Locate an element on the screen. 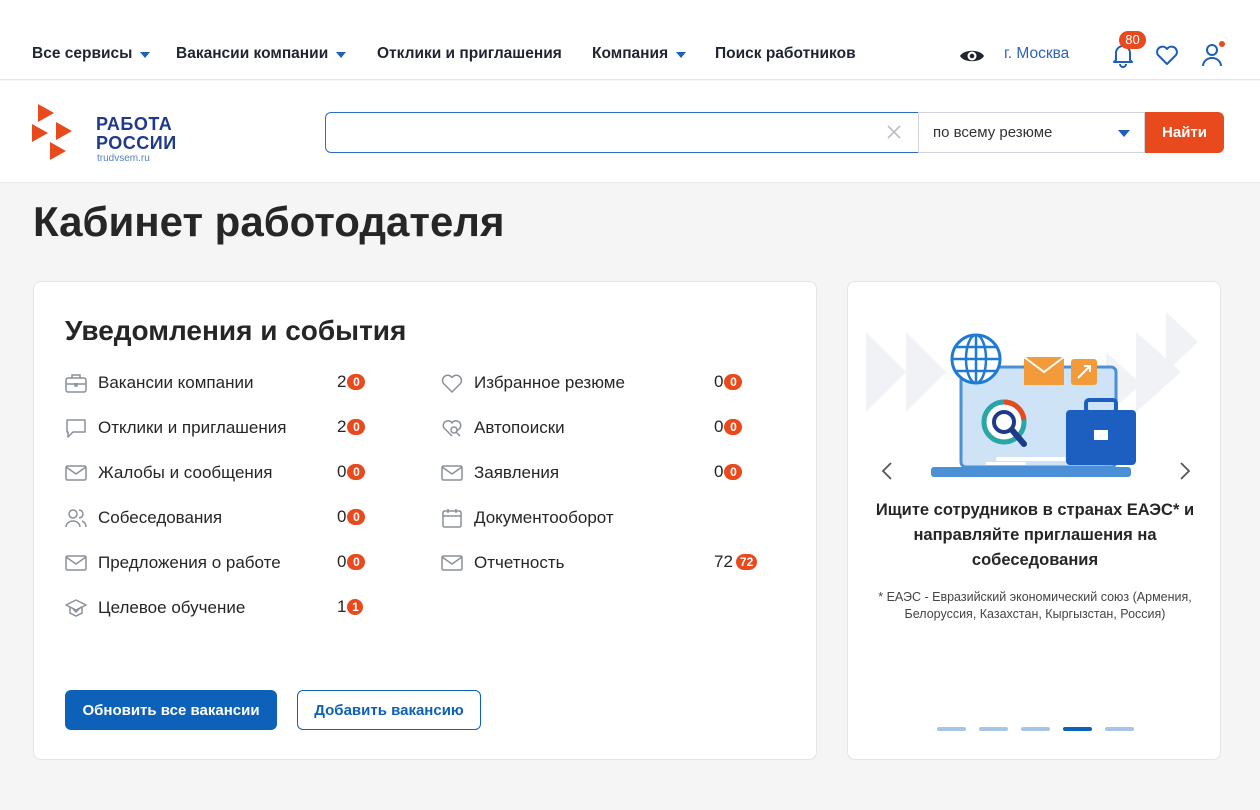 This screenshot has height=810, width=1260. logo-text-line2: РОССИИ is located at coordinates (136, 143).